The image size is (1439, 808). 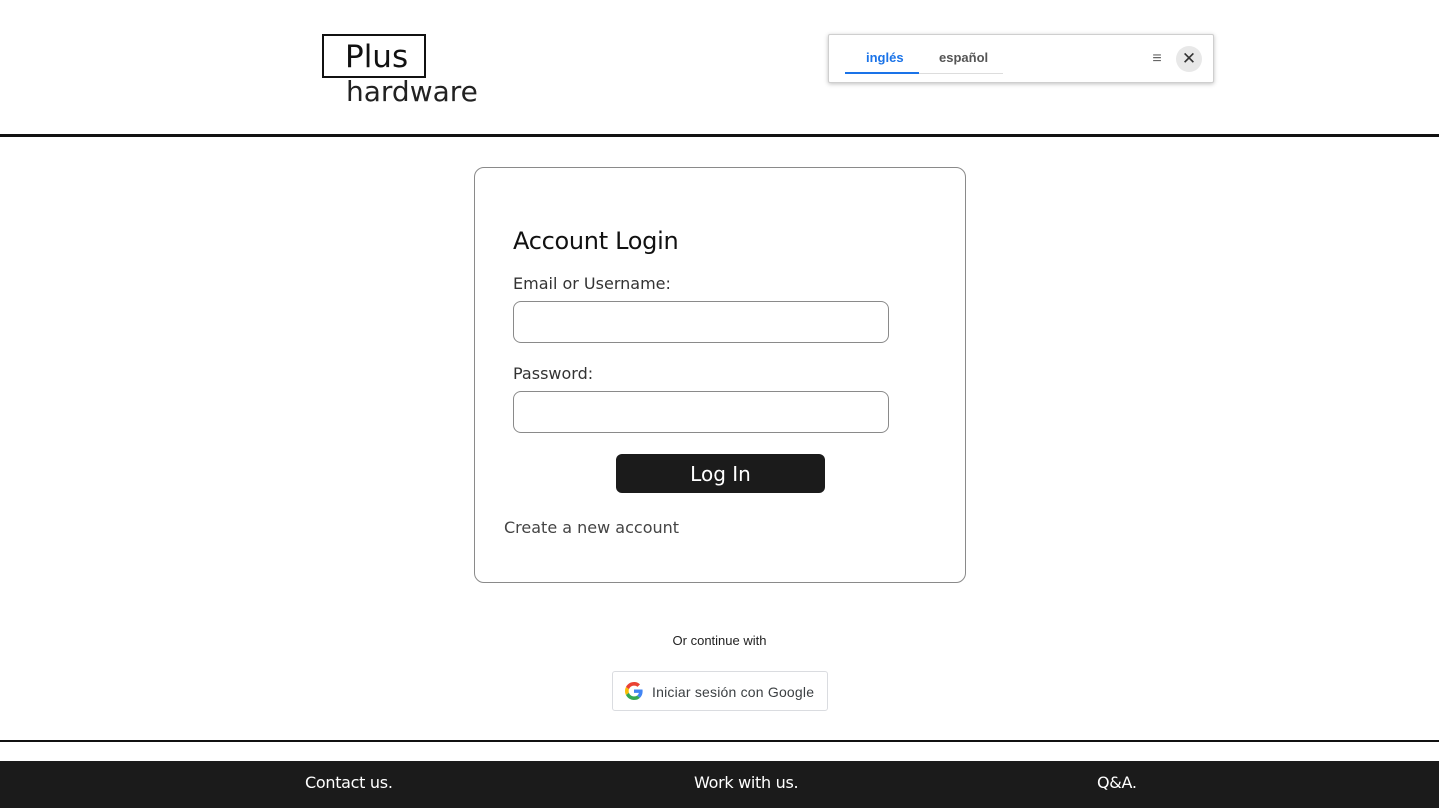 I want to click on footer-work-link: Work with us., so click(x=746, y=783).